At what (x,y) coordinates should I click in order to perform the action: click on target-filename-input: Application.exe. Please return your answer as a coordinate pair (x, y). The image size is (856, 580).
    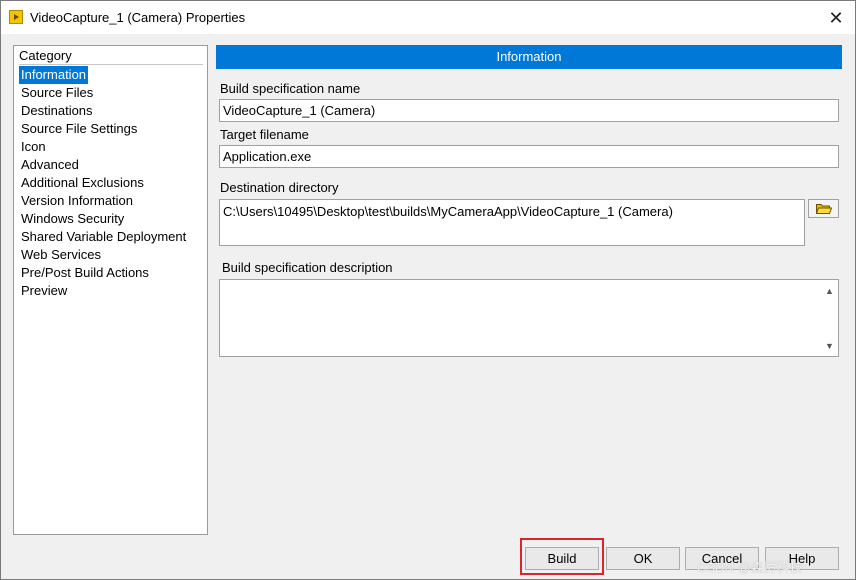
    Looking at the image, I should click on (529, 156).